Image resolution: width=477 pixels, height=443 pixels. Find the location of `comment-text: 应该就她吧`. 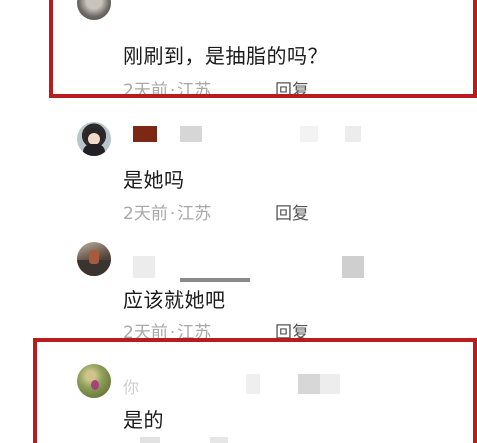

comment-text: 应该就她吧 is located at coordinates (174, 300).